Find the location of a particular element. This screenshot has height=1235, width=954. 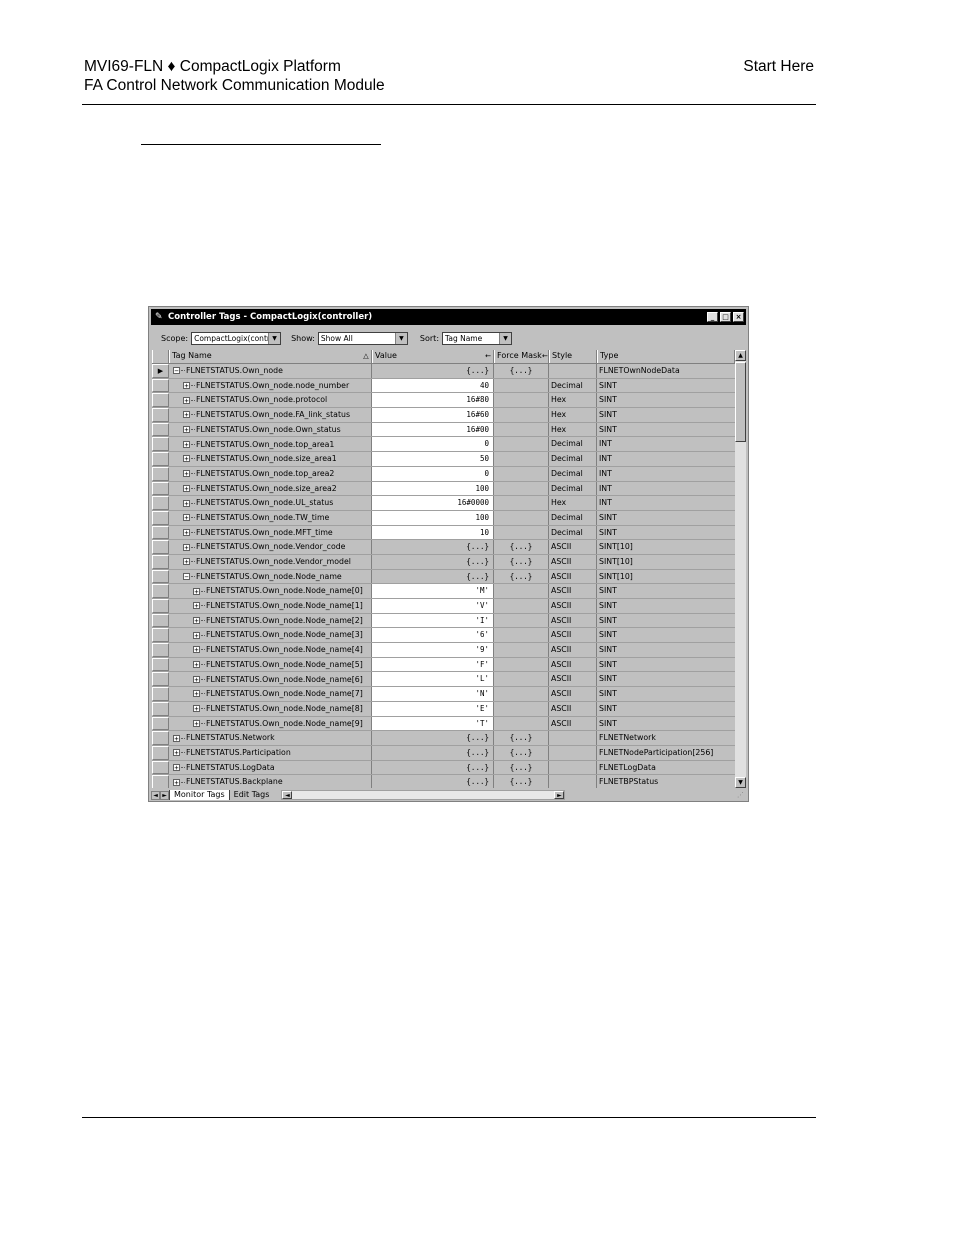

header-value: Value ← is located at coordinates (433, 356).